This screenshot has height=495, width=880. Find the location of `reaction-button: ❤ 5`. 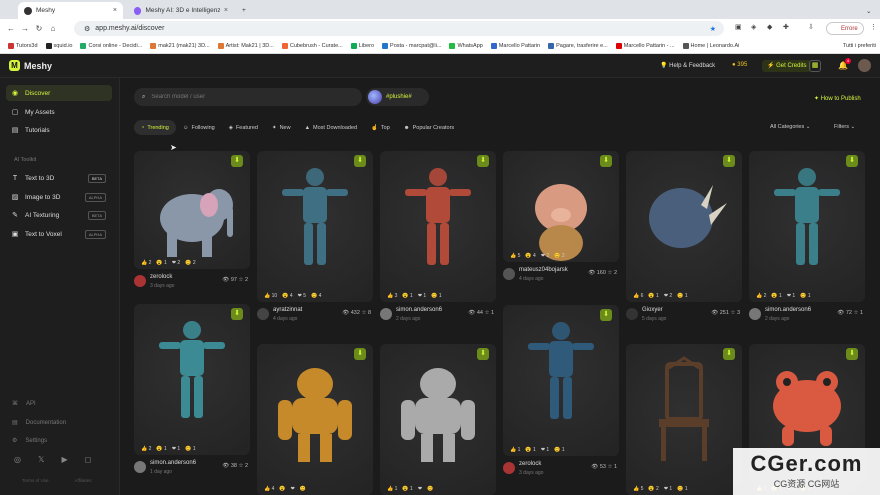

reaction-button: ❤ 5 is located at coordinates (302, 296).